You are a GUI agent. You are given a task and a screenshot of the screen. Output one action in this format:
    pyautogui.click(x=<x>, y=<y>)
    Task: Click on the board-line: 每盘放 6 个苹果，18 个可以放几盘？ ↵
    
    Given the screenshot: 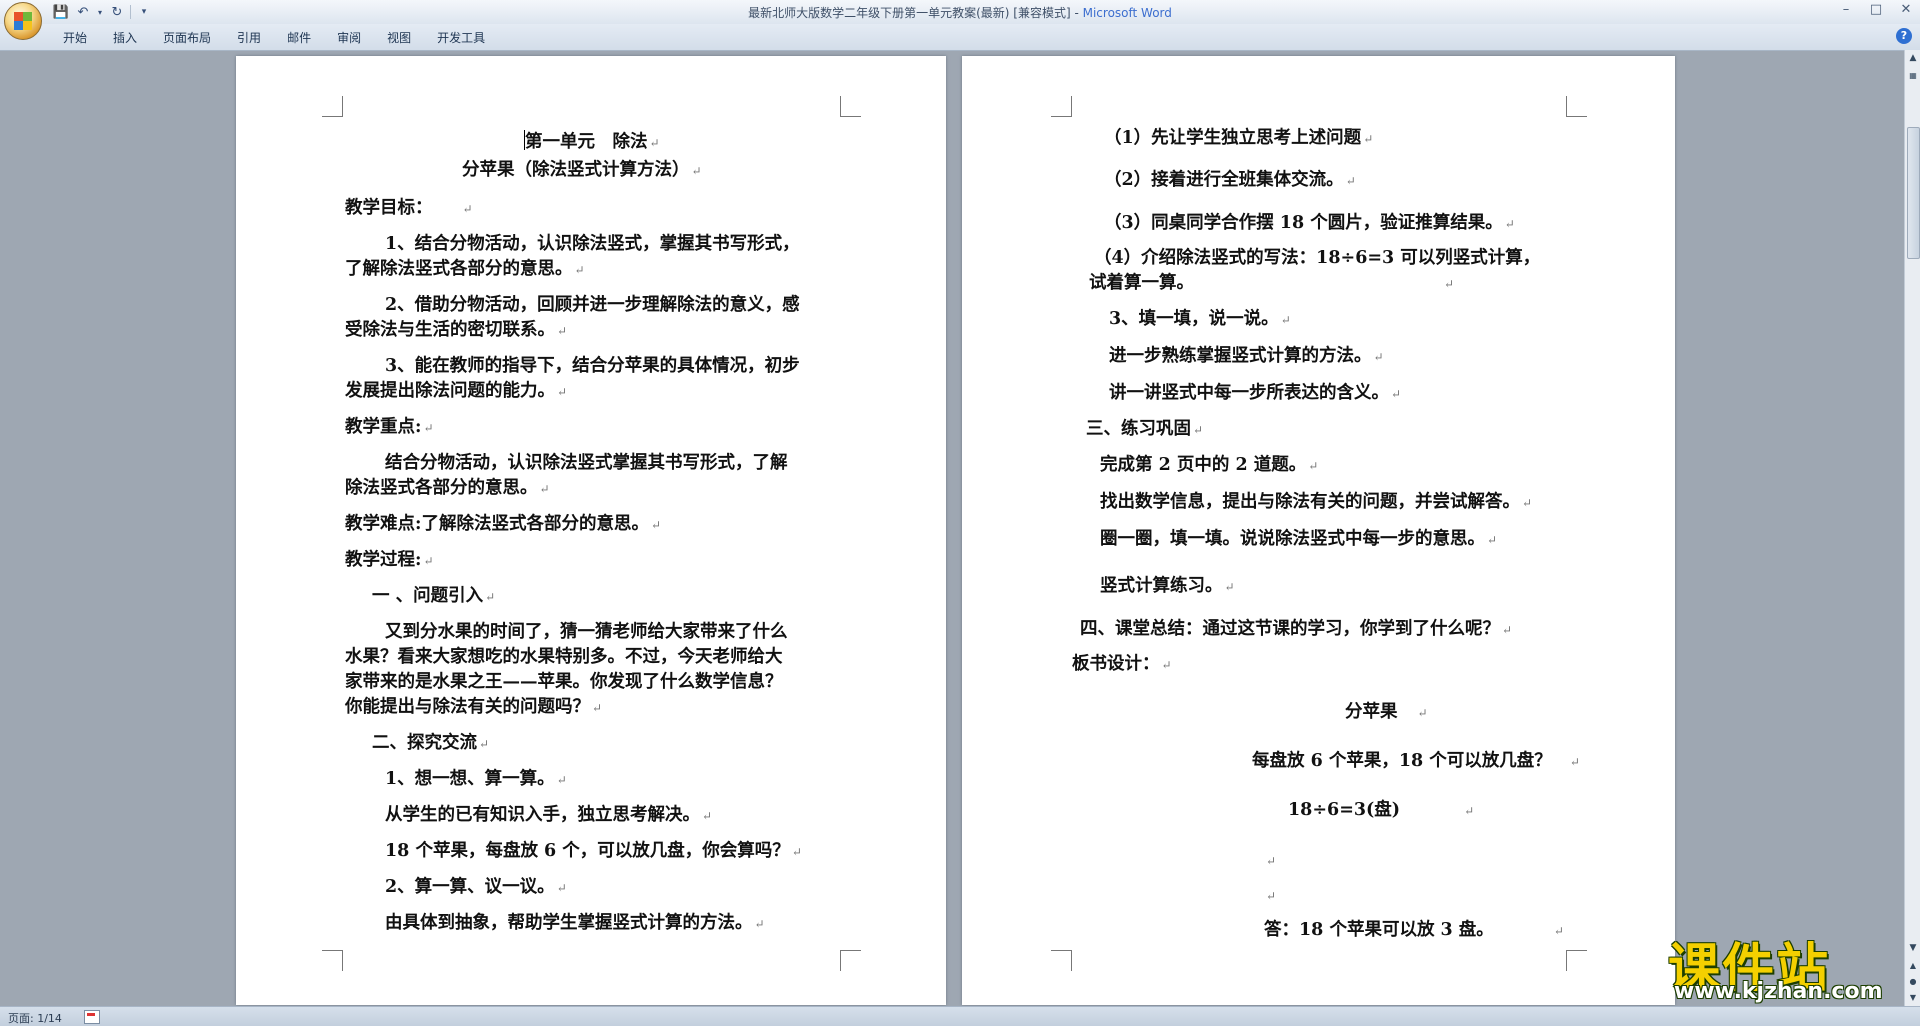 What is the action you would take?
    pyautogui.click(x=1416, y=761)
    